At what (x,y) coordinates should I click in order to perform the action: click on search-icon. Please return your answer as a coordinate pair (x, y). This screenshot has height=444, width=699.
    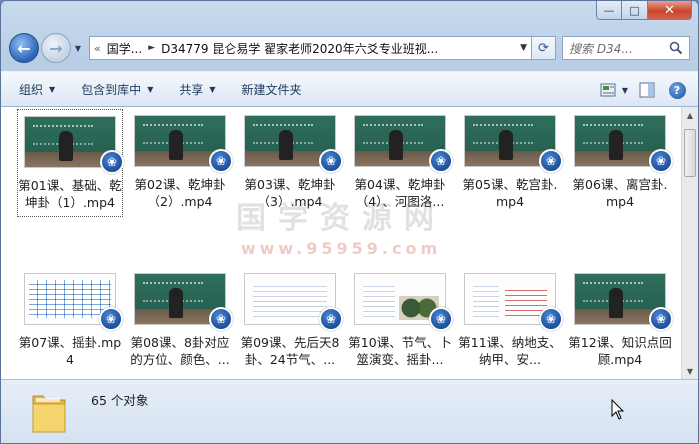
    Looking at the image, I should click on (676, 48).